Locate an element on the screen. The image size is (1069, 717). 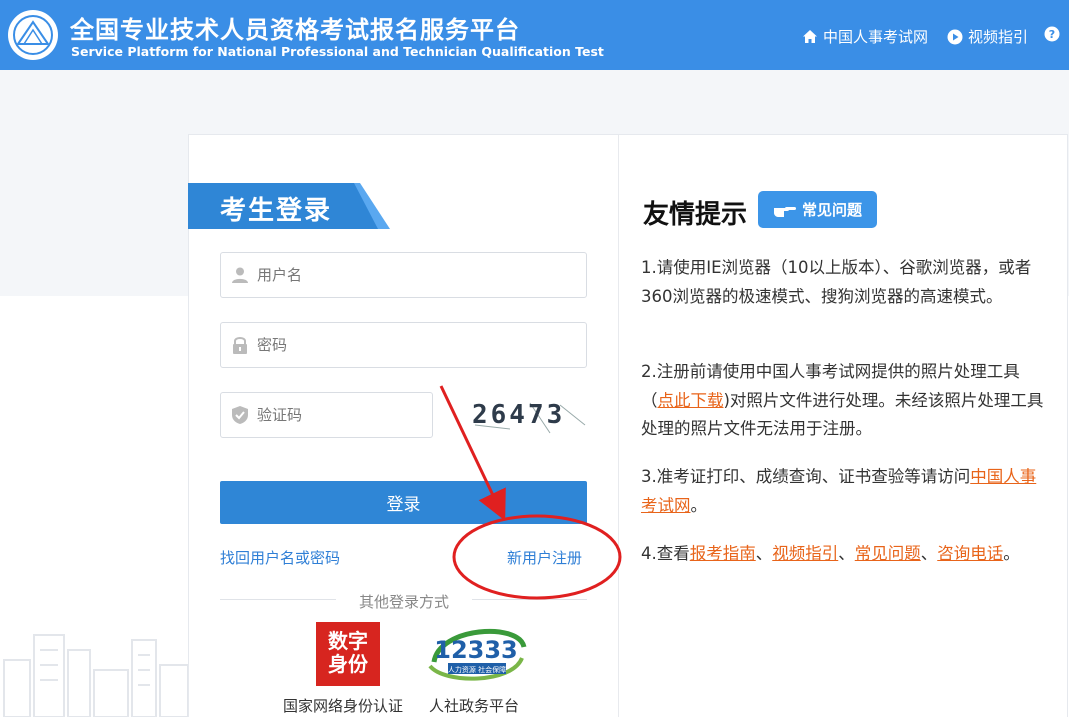
faq-button: 常见问题 is located at coordinates (817, 209).